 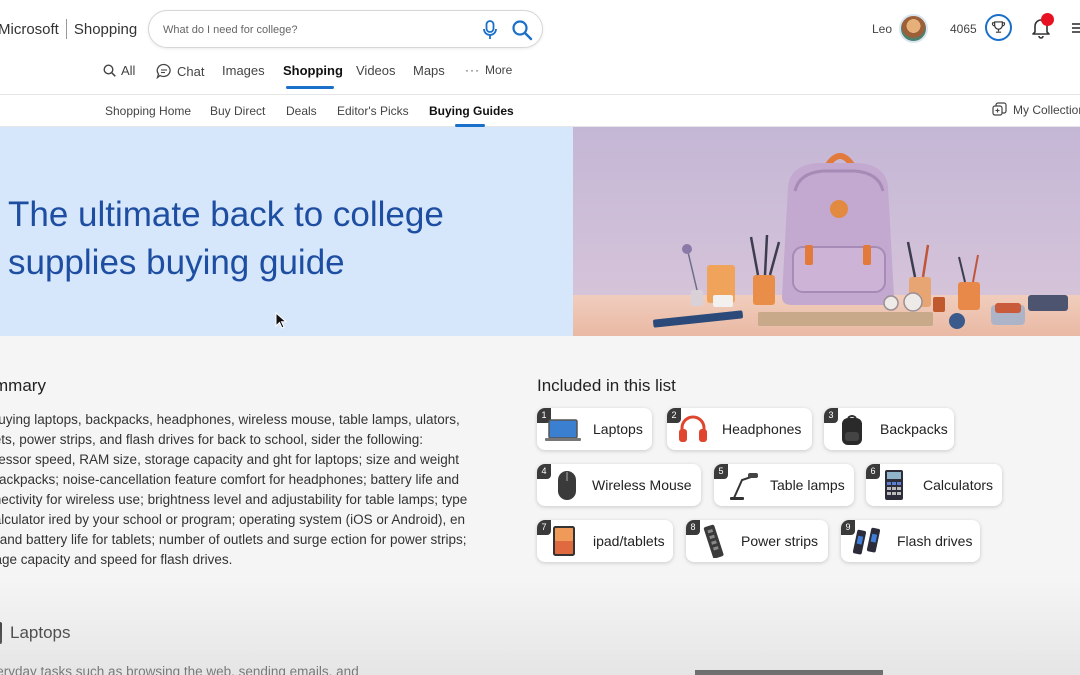 What do you see at coordinates (563, 430) in the screenshot?
I see `laptop-icon` at bounding box center [563, 430].